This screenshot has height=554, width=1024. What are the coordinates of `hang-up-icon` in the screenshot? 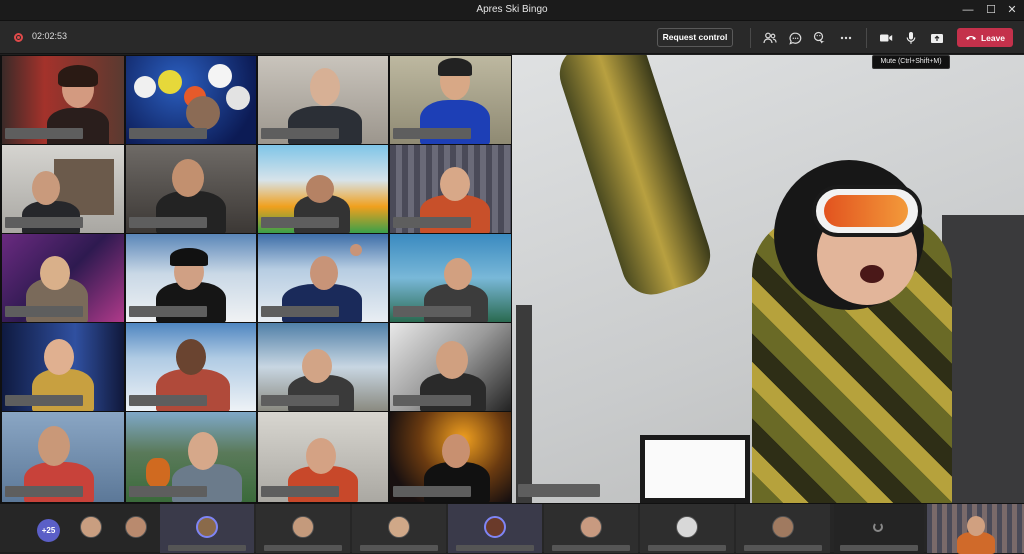 It's located at (971, 38).